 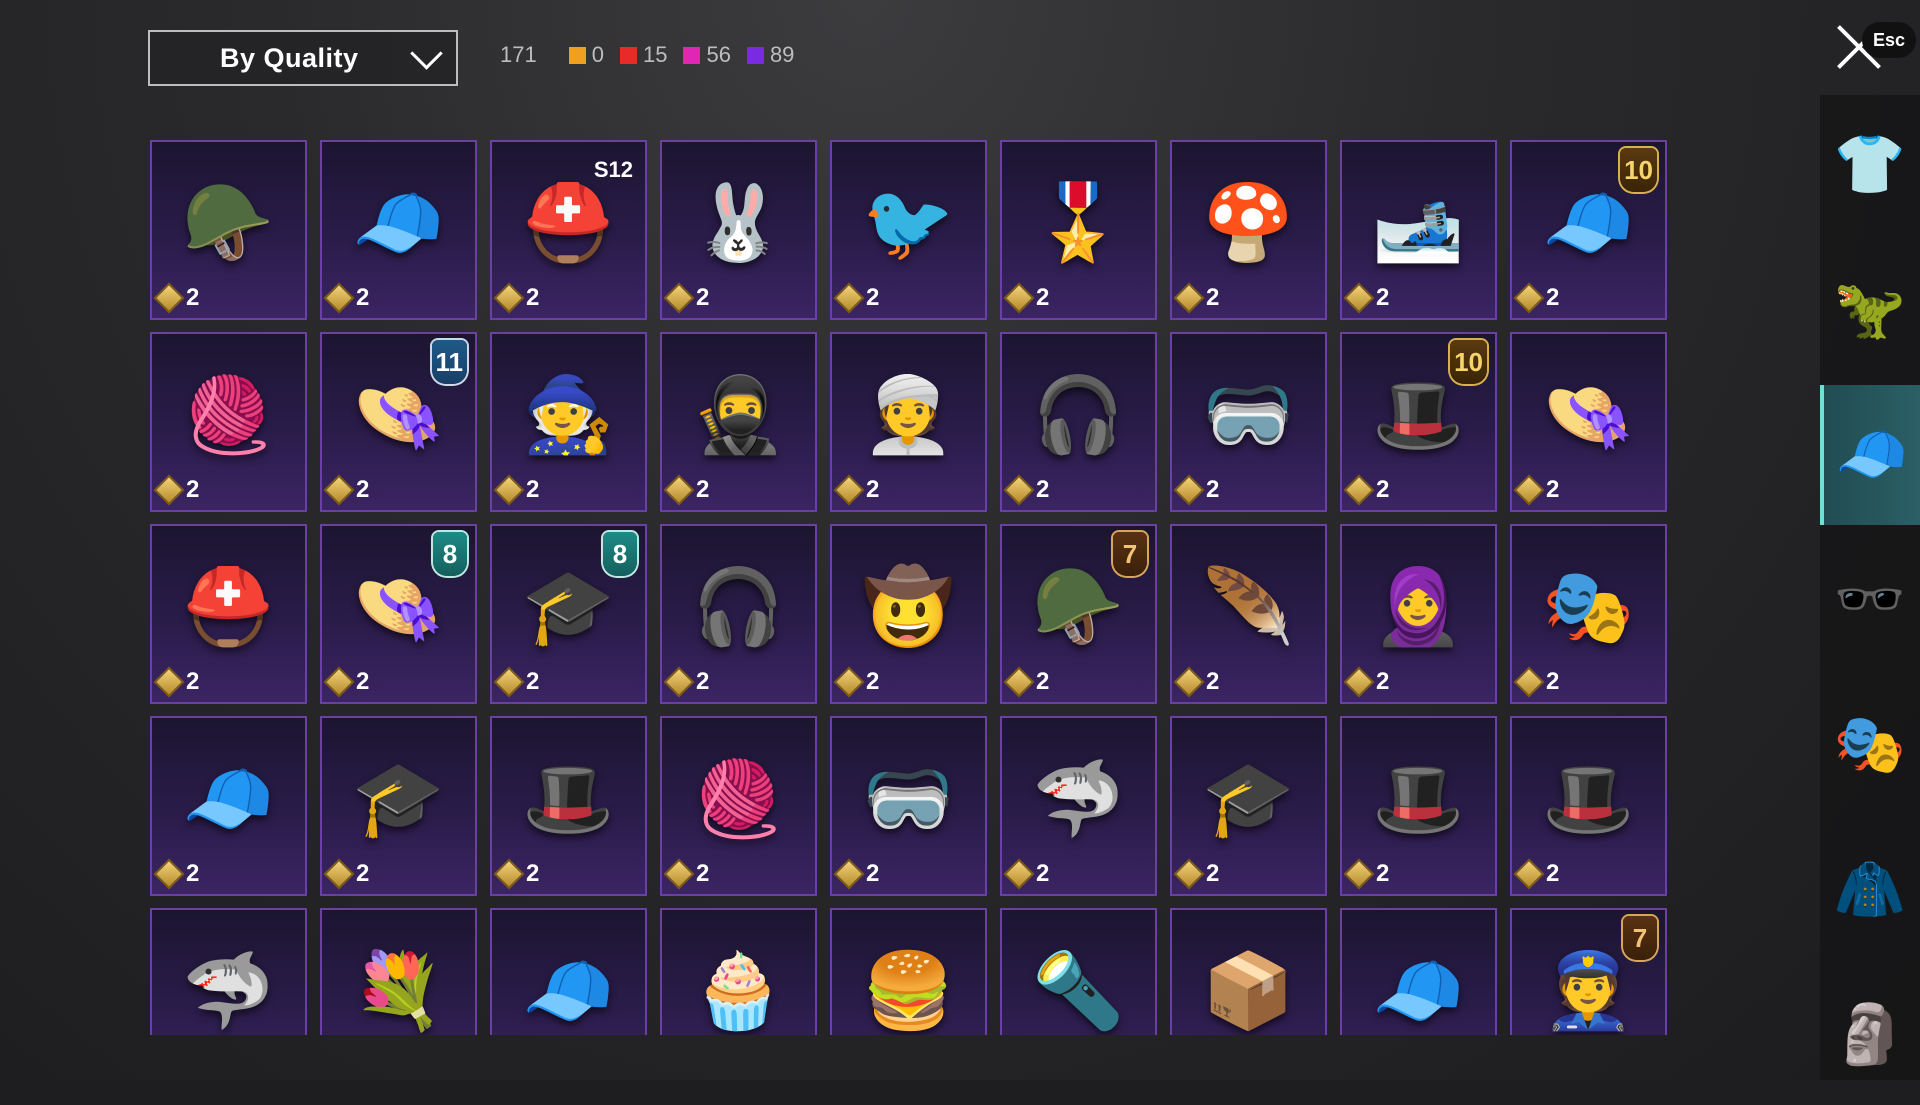 What do you see at coordinates (1078, 971) in the screenshot?
I see `item-slot-head-mirror: 🔦2` at bounding box center [1078, 971].